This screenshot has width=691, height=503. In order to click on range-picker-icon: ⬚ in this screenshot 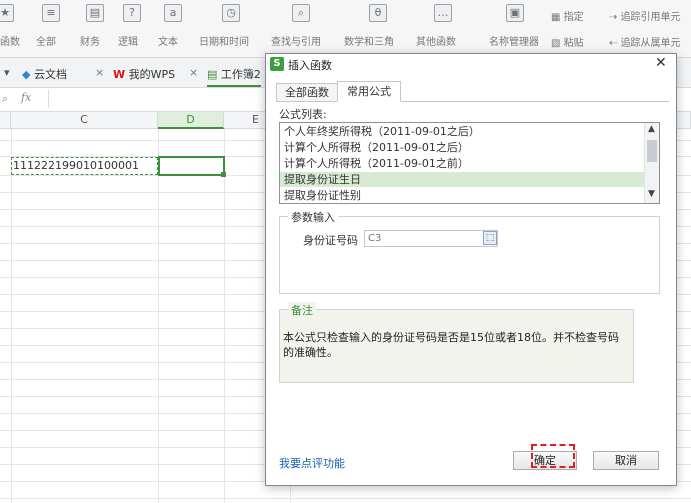, I will do `click(490, 238)`.